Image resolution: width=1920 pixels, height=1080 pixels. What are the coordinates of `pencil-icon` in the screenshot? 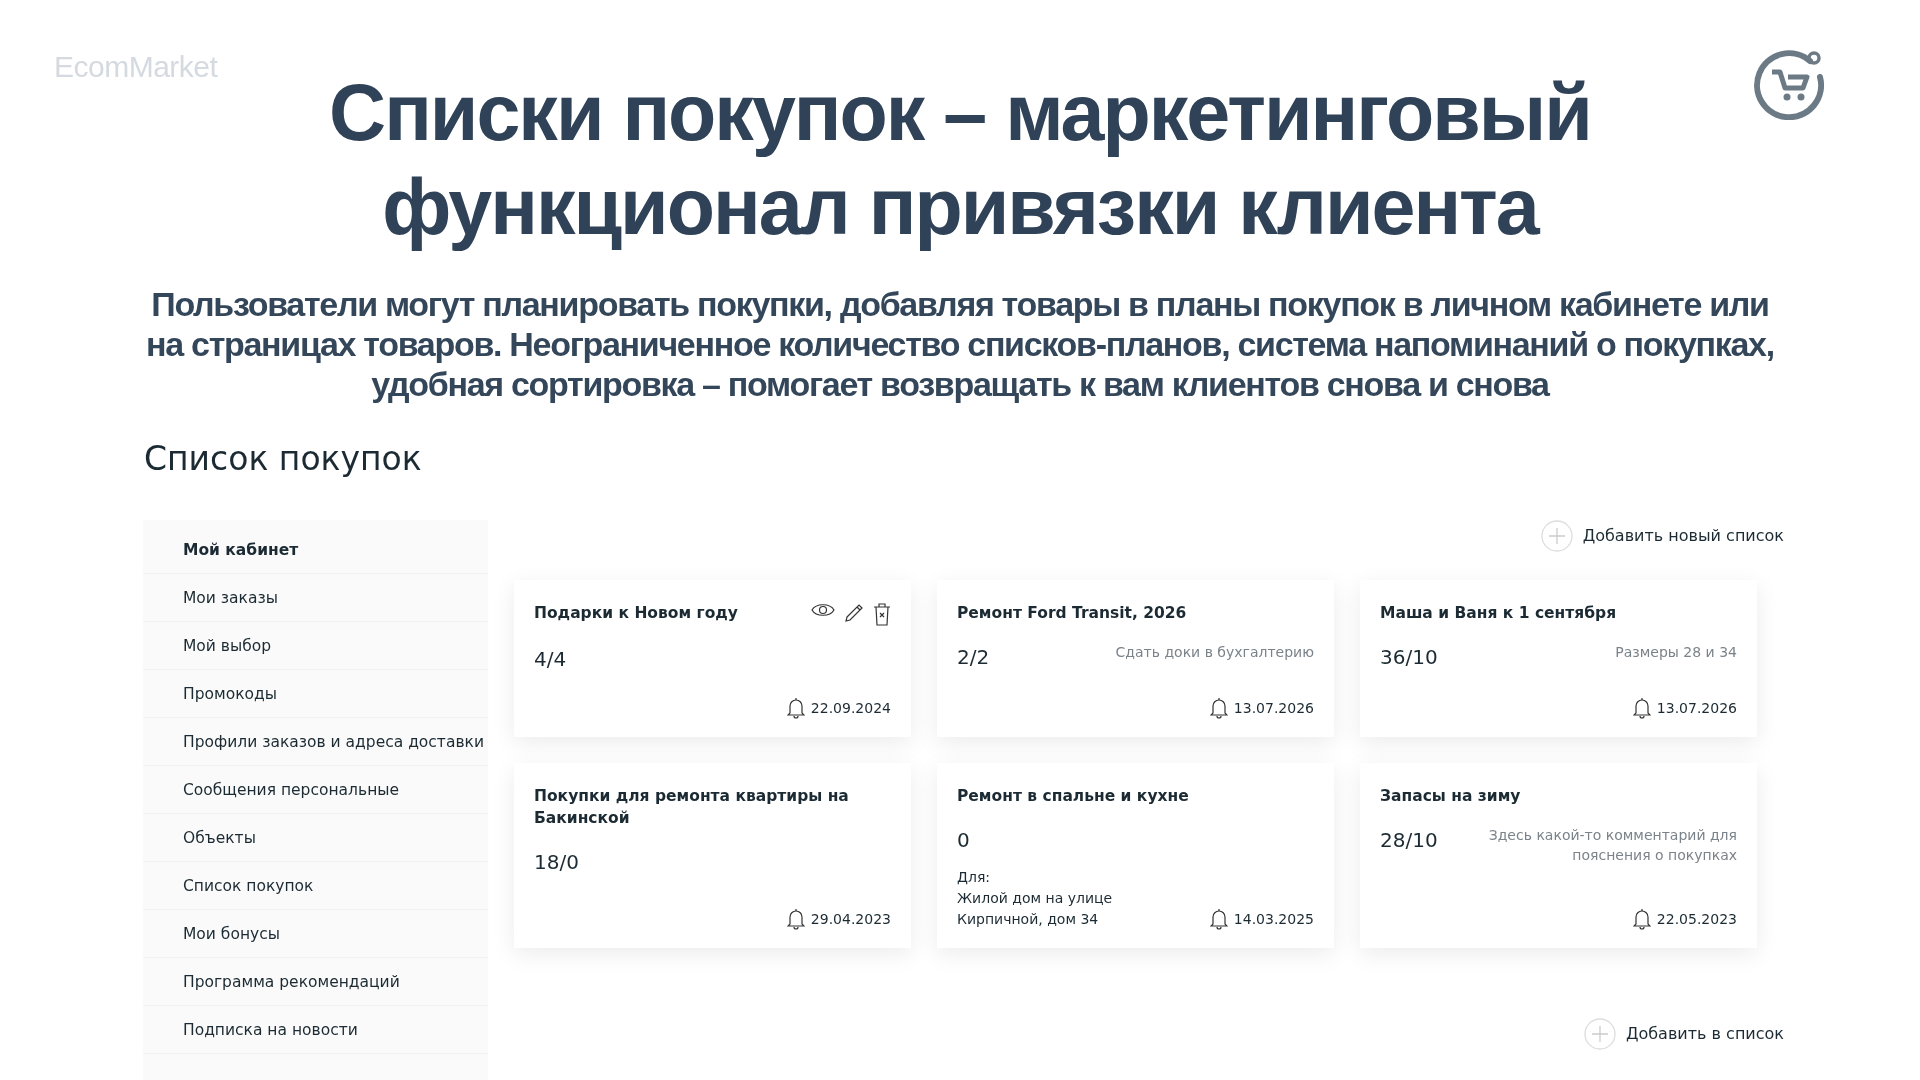 It's located at (854, 613).